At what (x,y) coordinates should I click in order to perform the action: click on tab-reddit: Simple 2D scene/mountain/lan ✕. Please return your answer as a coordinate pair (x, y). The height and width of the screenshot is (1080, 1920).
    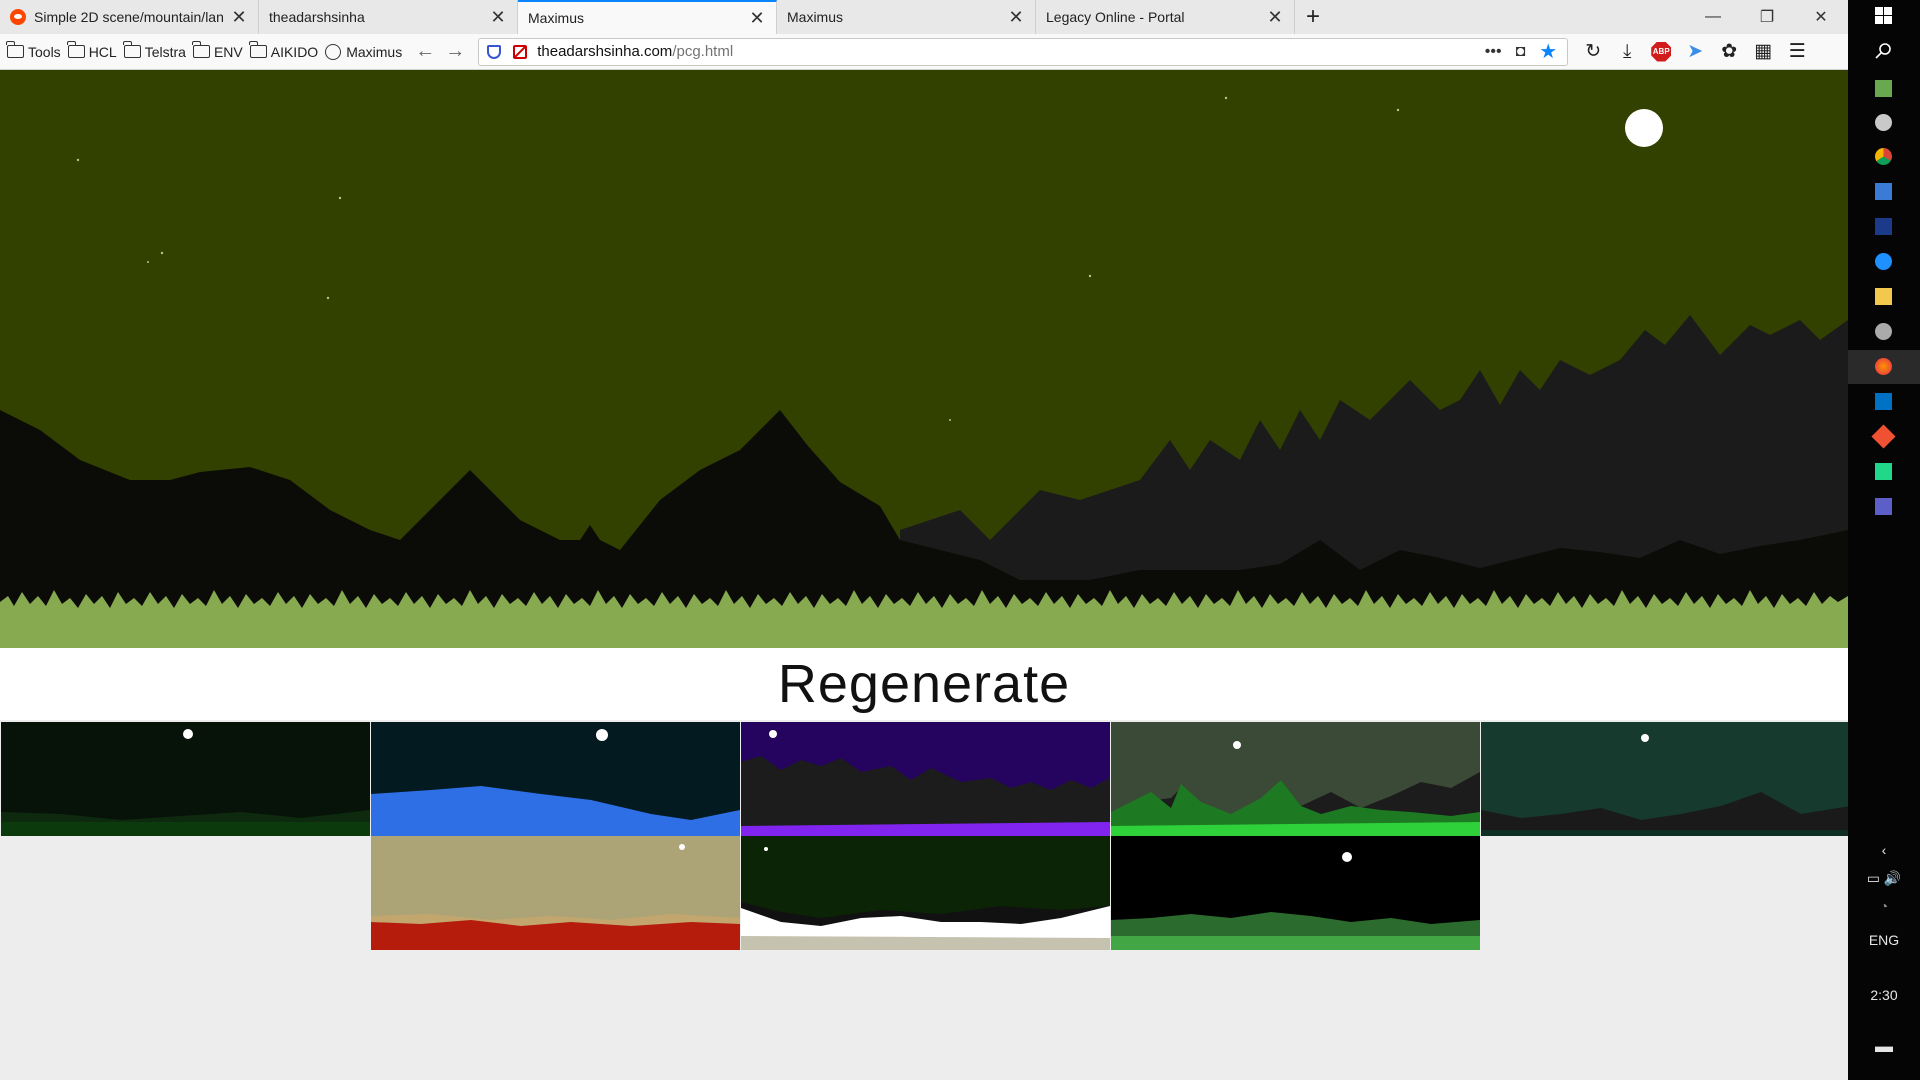
    Looking at the image, I should click on (129, 17).